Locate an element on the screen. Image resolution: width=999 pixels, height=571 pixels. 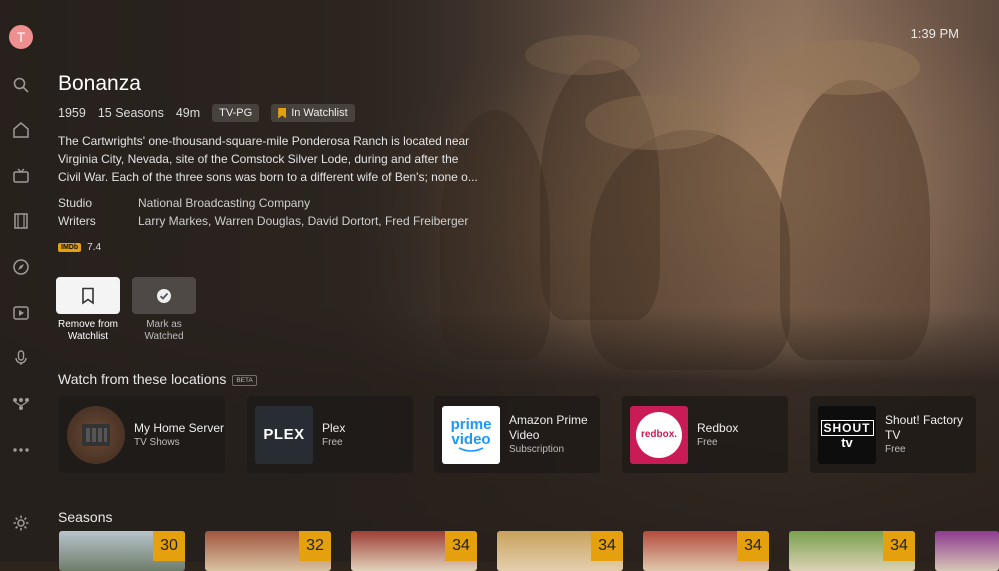
remove-watchlist-label: Remove from Watchlist is located at coordinates (87, 330).